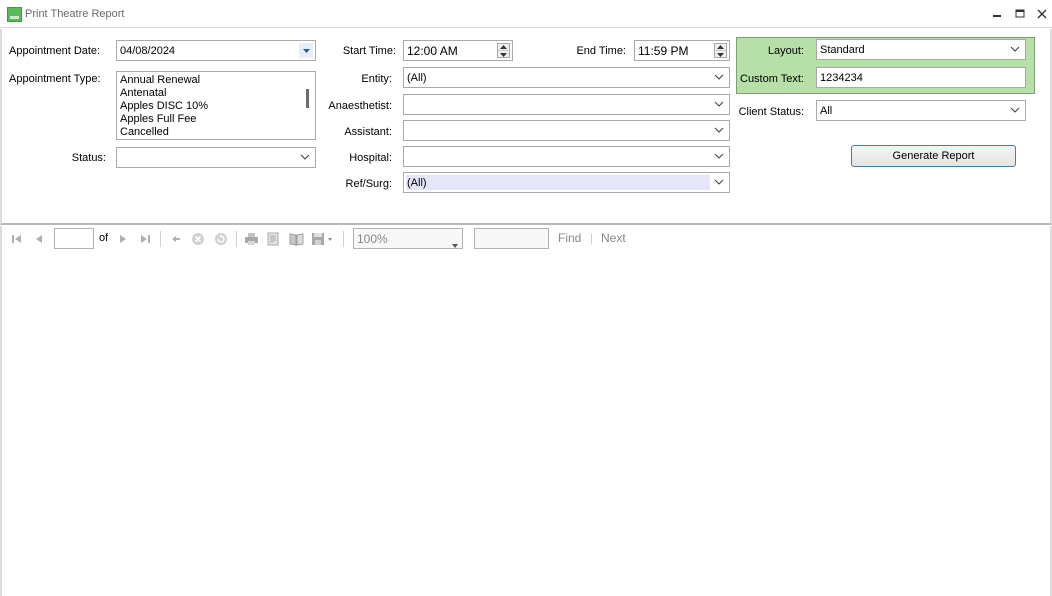 The height and width of the screenshot is (596, 1052). I want to click on app-icon, so click(14, 14).